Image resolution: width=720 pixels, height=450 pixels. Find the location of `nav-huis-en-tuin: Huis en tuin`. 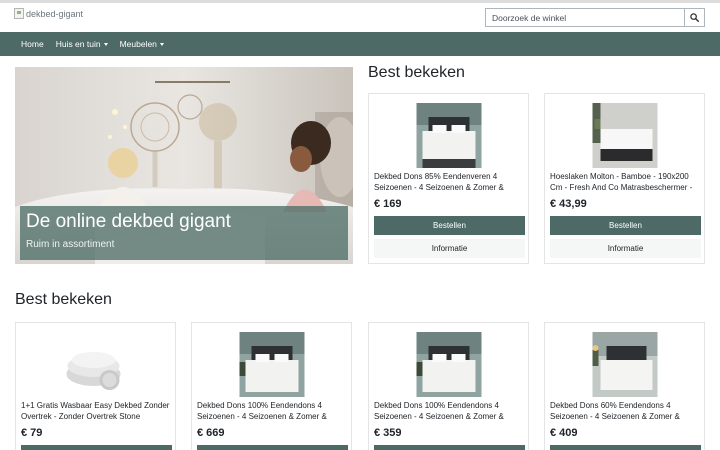

nav-huis-en-tuin: Huis en tuin is located at coordinates (82, 44).